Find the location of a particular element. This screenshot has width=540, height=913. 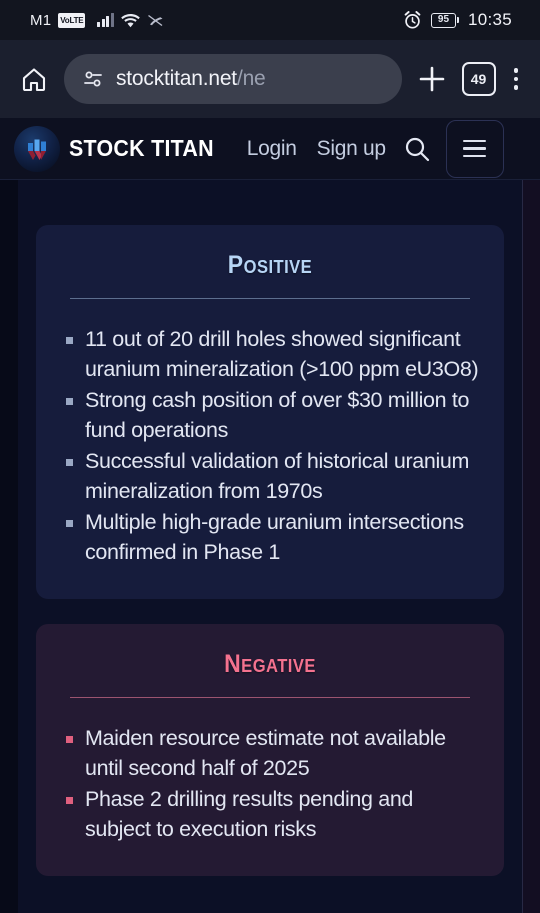

browser-toolbar: stocktitan.net/ne 49 is located at coordinates (270, 79).